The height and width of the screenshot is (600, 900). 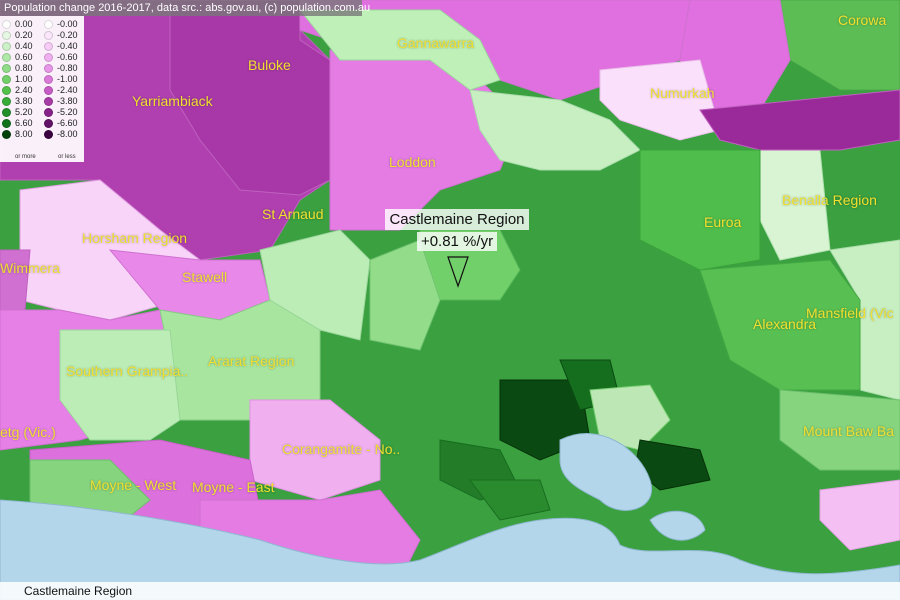 What do you see at coordinates (30, 268) in the screenshot?
I see `place-label: Wimmera` at bounding box center [30, 268].